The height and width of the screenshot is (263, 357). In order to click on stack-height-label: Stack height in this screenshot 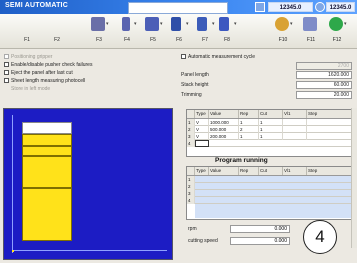, I will do `click(195, 85)`.